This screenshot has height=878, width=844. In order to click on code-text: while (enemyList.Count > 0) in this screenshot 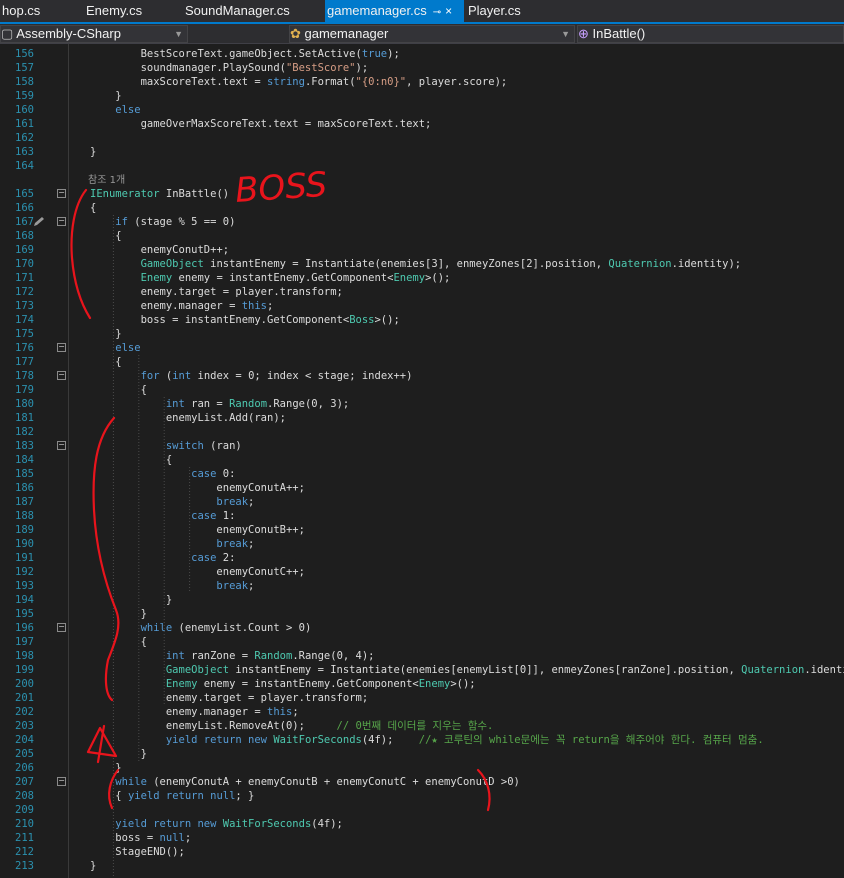, I will do `click(201, 628)`.